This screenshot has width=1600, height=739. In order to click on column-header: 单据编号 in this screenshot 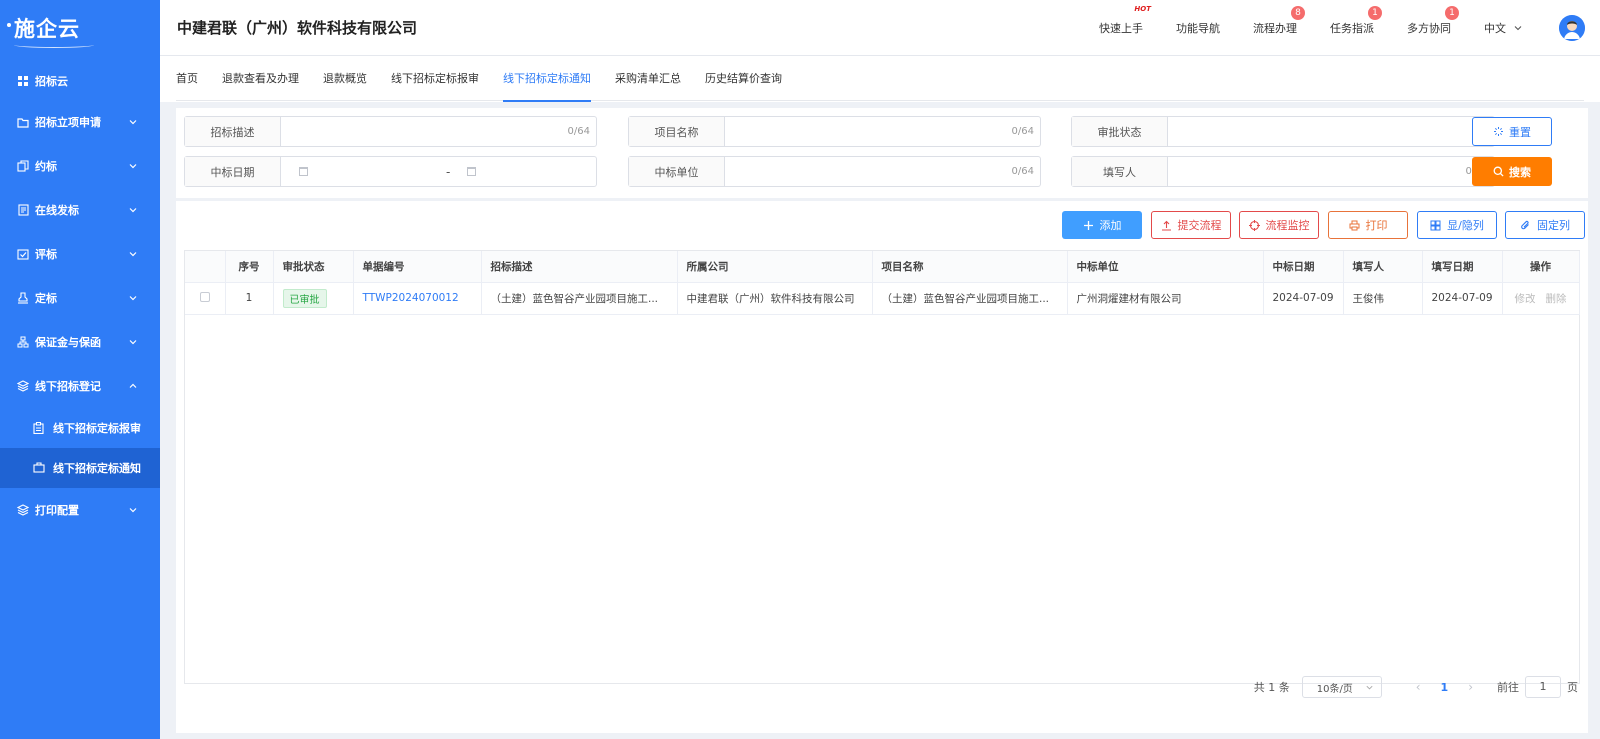, I will do `click(417, 267)`.